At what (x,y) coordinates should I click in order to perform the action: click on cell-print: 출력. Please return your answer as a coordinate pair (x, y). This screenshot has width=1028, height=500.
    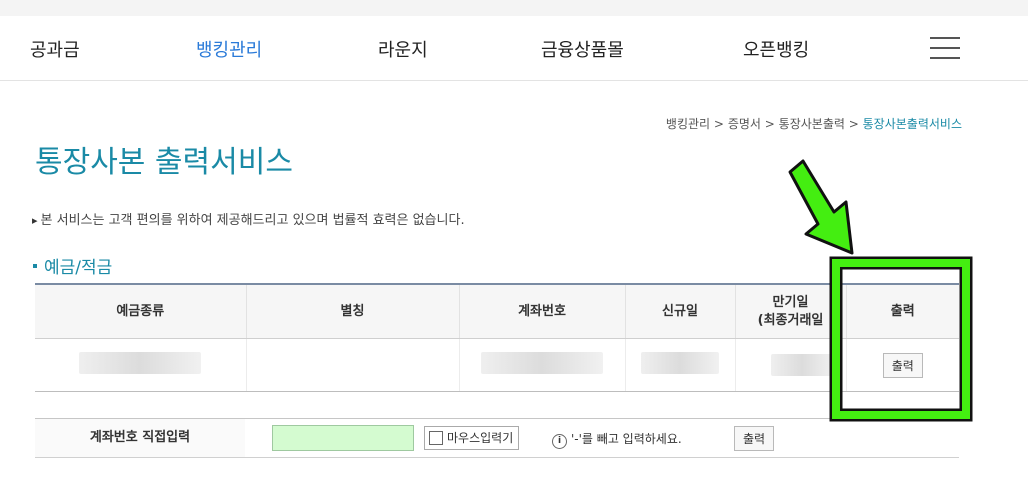
    Looking at the image, I should click on (902, 365).